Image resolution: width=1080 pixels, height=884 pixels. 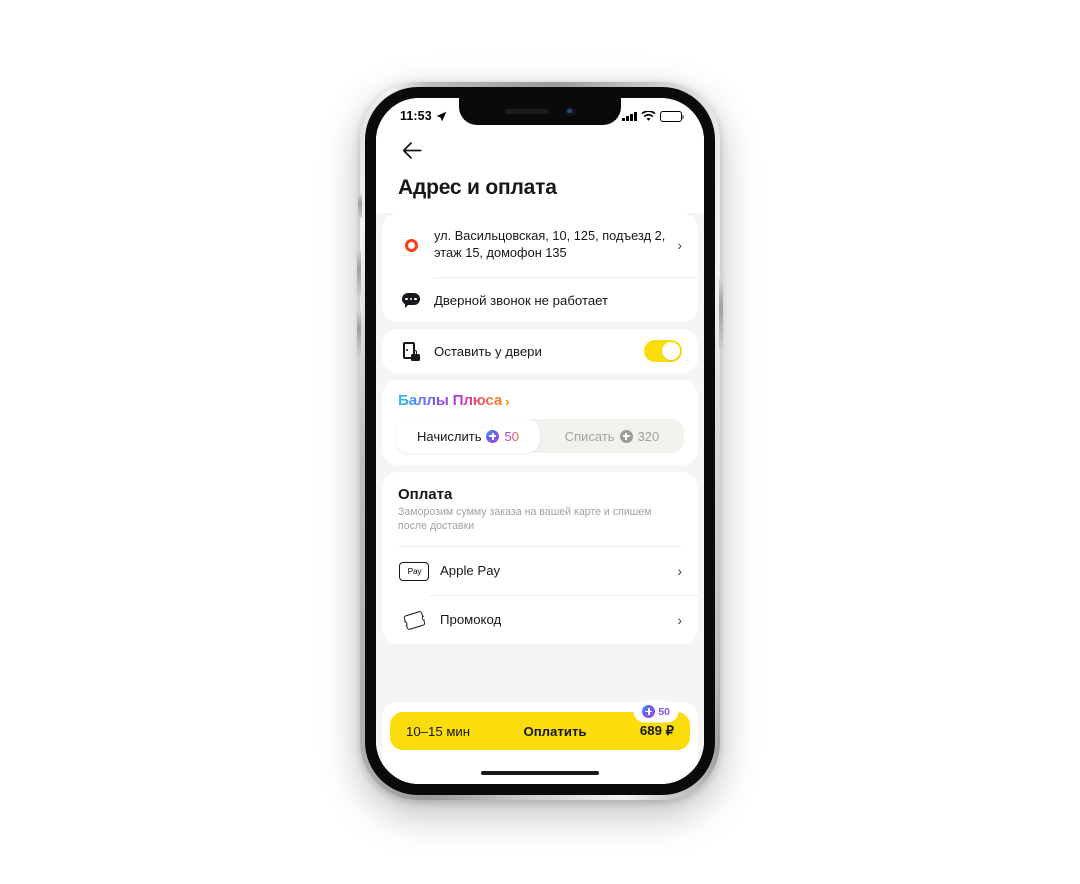 I want to click on pay-button: 10–15 мин Оплатить 689 ₽ 50, so click(x=540, y=726).